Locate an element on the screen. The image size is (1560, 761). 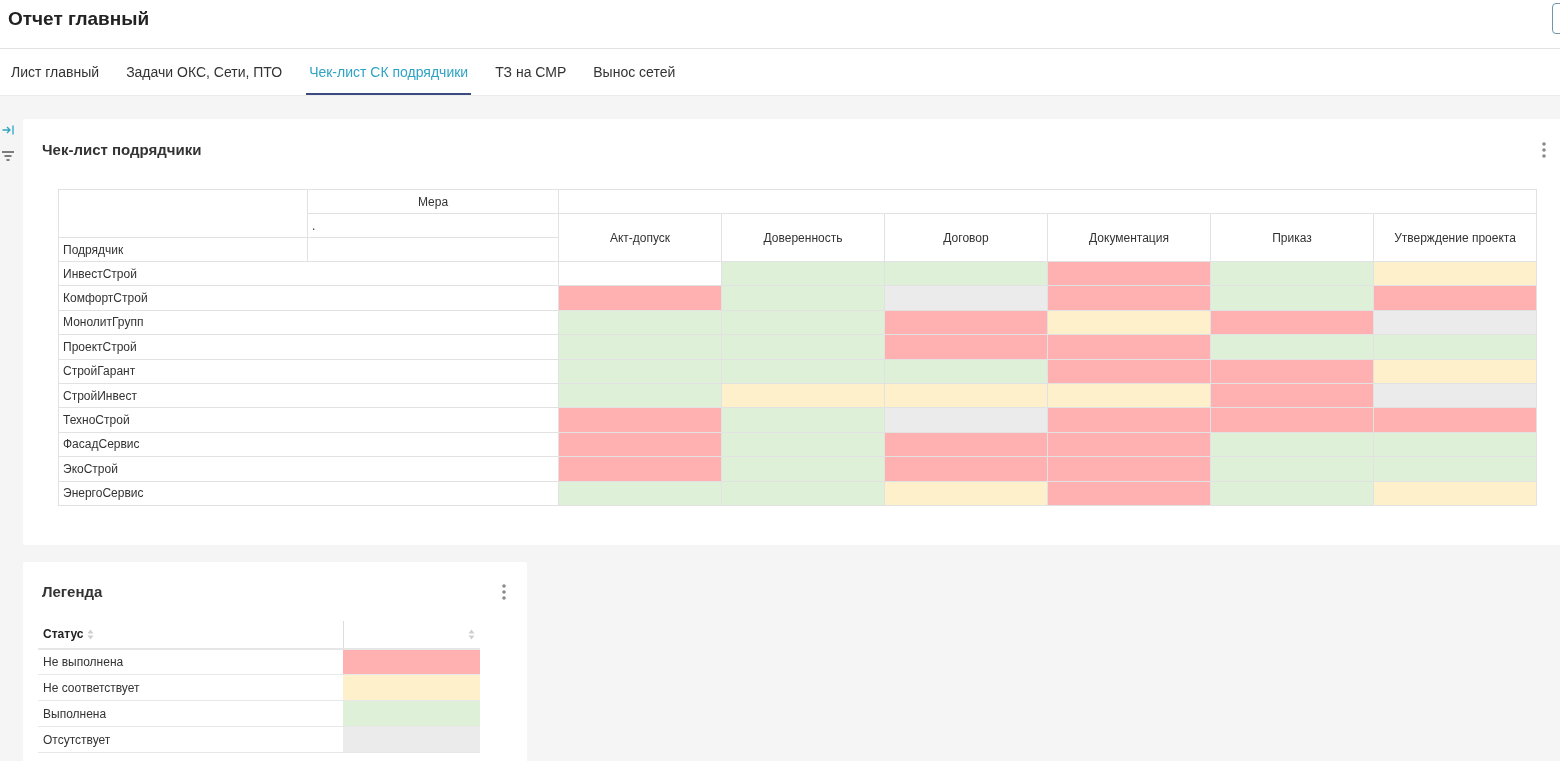
page-title: Отчет главный is located at coordinates (79, 19).